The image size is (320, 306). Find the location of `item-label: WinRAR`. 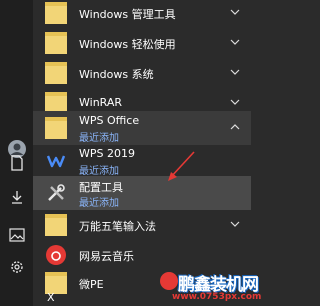

item-label: WinRAR is located at coordinates (101, 102).